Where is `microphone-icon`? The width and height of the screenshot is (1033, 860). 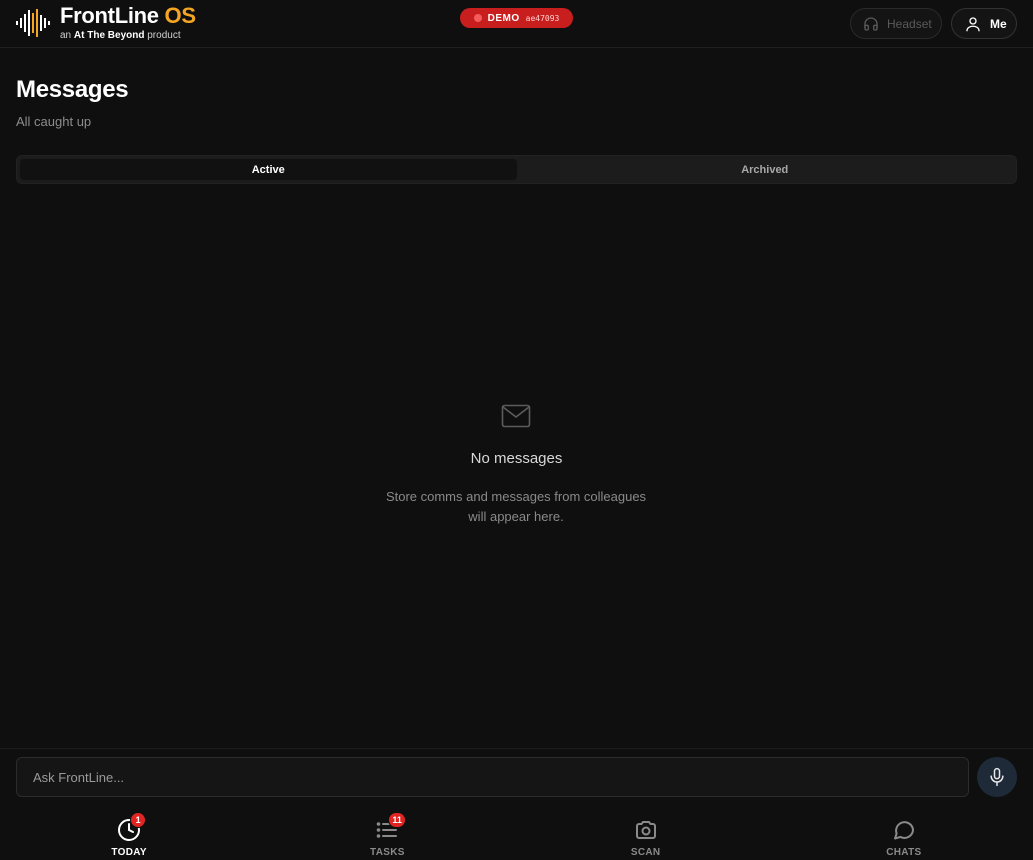
microphone-icon is located at coordinates (997, 777).